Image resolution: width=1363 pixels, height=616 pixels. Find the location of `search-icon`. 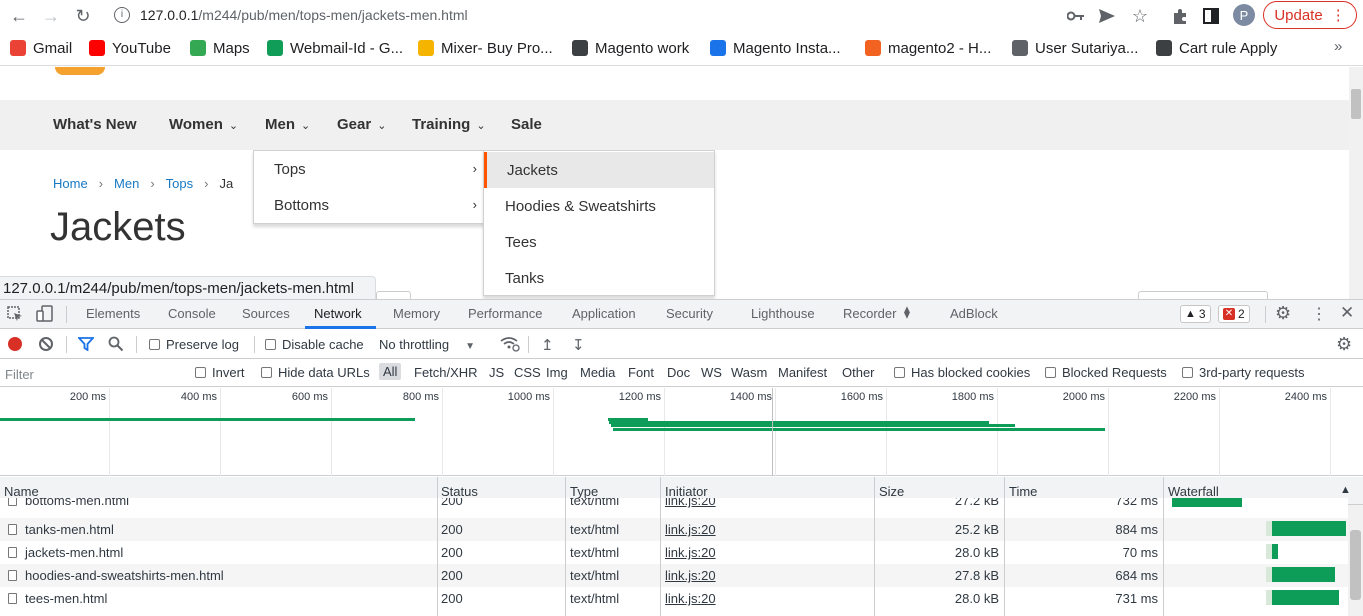

search-icon is located at coordinates (116, 345).